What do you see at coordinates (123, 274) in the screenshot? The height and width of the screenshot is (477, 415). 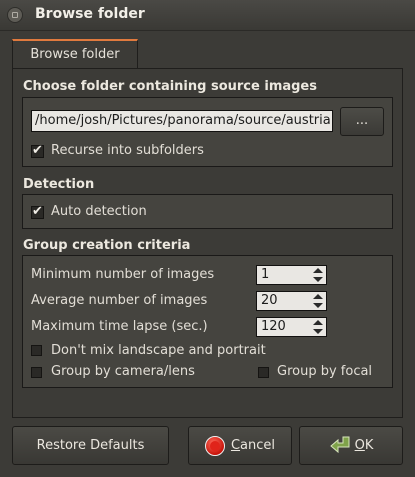 I see `min-images-label: Minimum number of images` at bounding box center [123, 274].